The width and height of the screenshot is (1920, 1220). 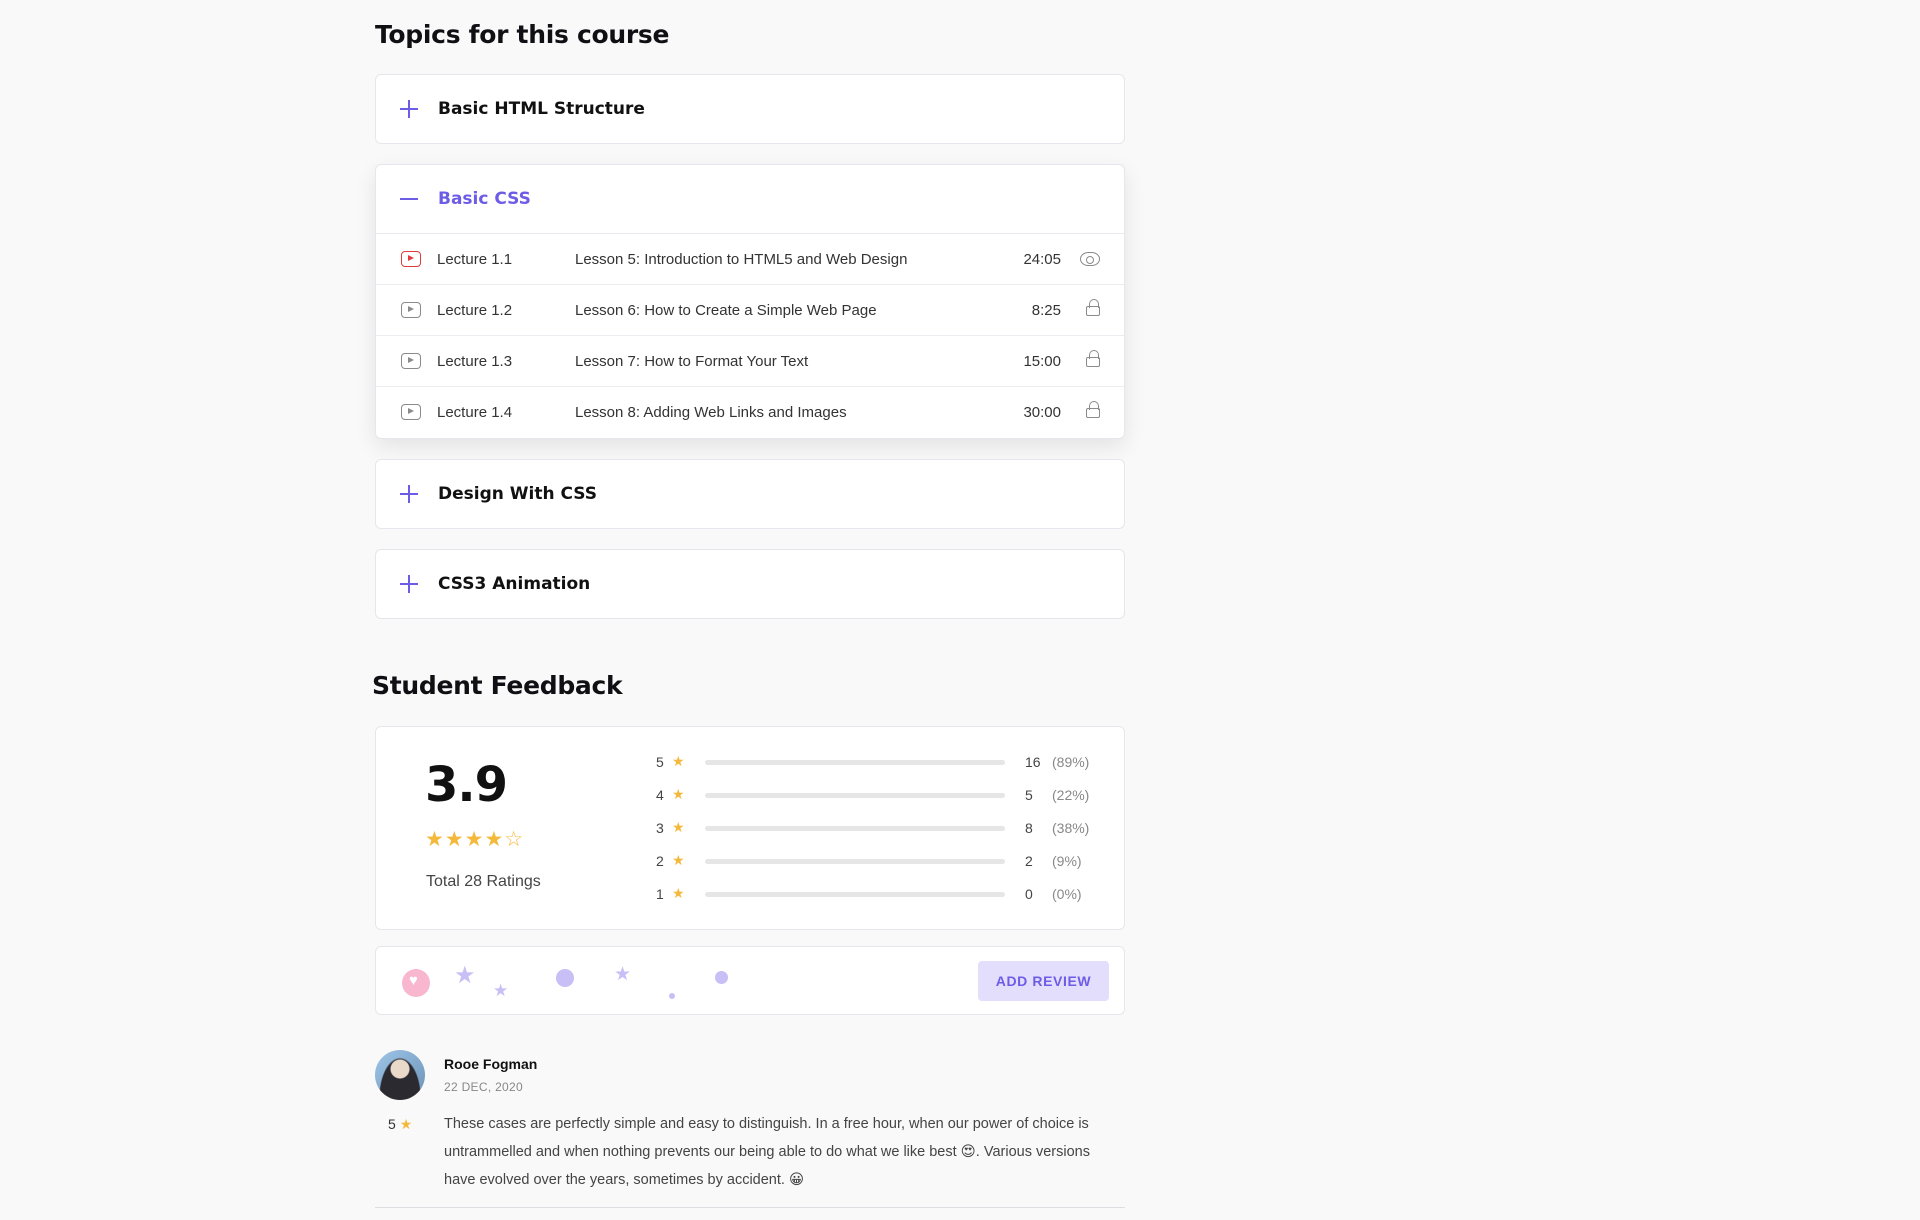 I want to click on average-stars-icon: ★★★★☆, so click(x=475, y=839).